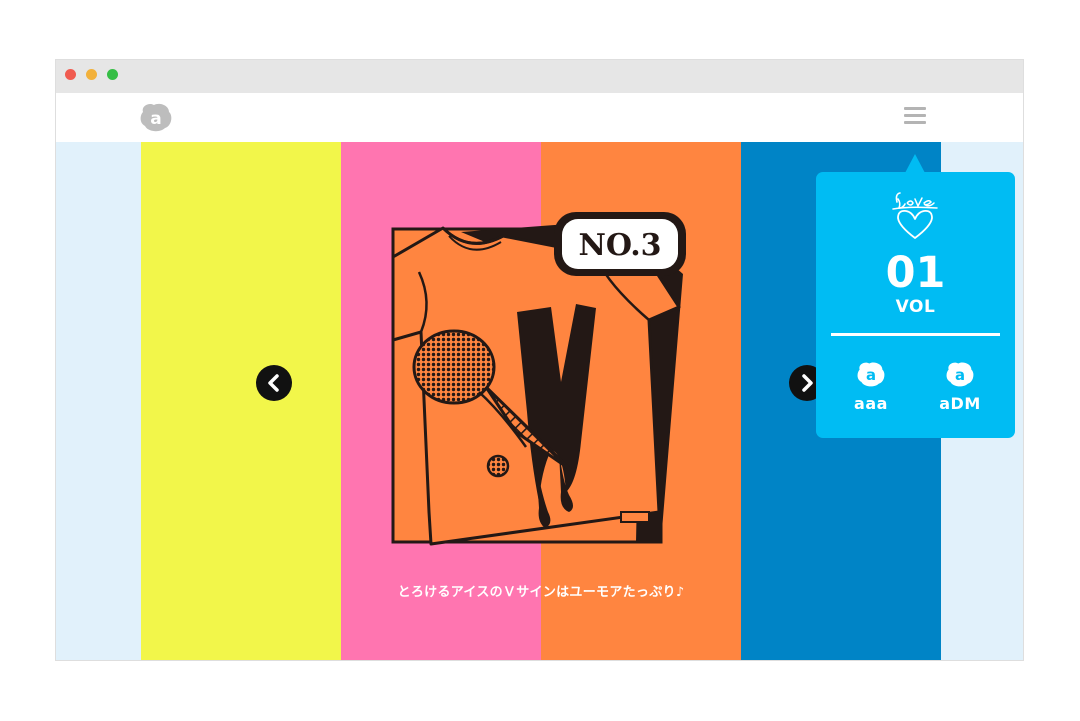 This screenshot has width=1080, height=721. I want to click on maximize-window-button, so click(112, 74).